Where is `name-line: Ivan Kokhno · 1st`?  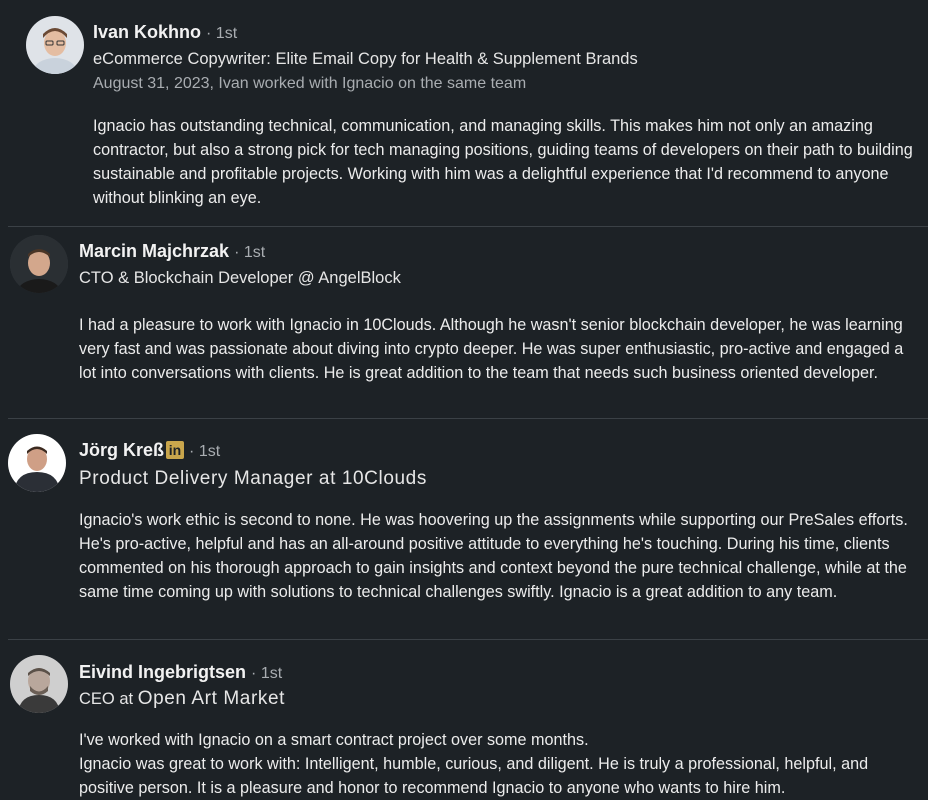
name-line: Ivan Kokhno · 1st is located at coordinates (165, 33).